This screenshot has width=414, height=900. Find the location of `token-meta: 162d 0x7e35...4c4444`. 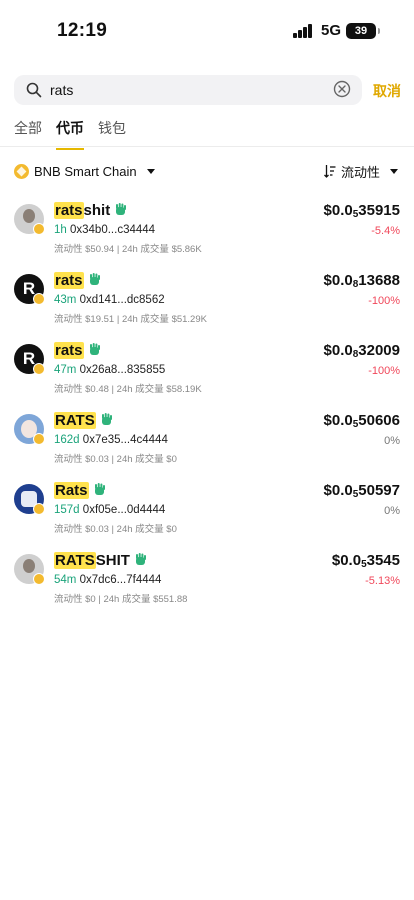

token-meta: 162d 0x7e35...4c4444 is located at coordinates (111, 440).